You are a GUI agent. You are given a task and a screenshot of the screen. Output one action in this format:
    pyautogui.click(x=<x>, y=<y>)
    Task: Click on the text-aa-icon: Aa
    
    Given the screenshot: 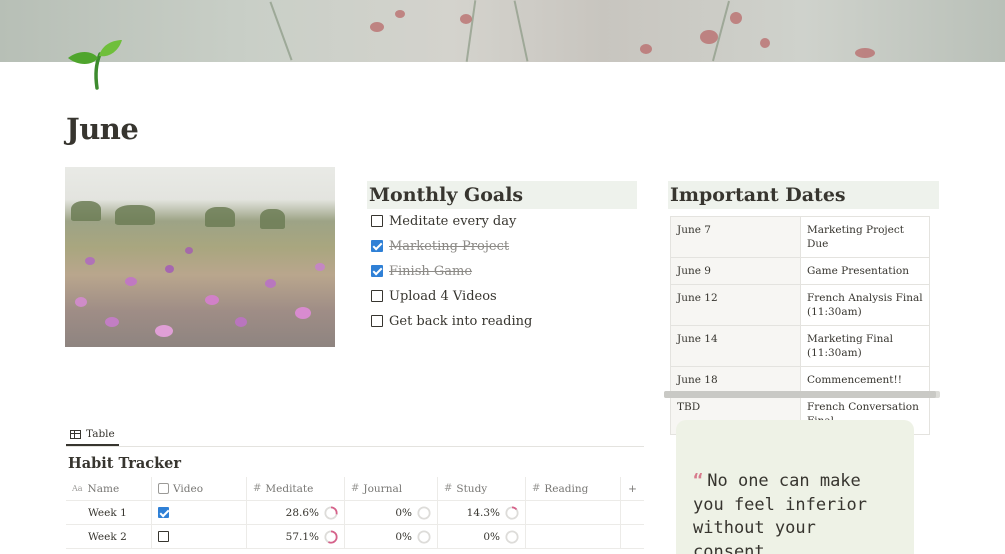 What is the action you would take?
    pyautogui.click(x=77, y=488)
    